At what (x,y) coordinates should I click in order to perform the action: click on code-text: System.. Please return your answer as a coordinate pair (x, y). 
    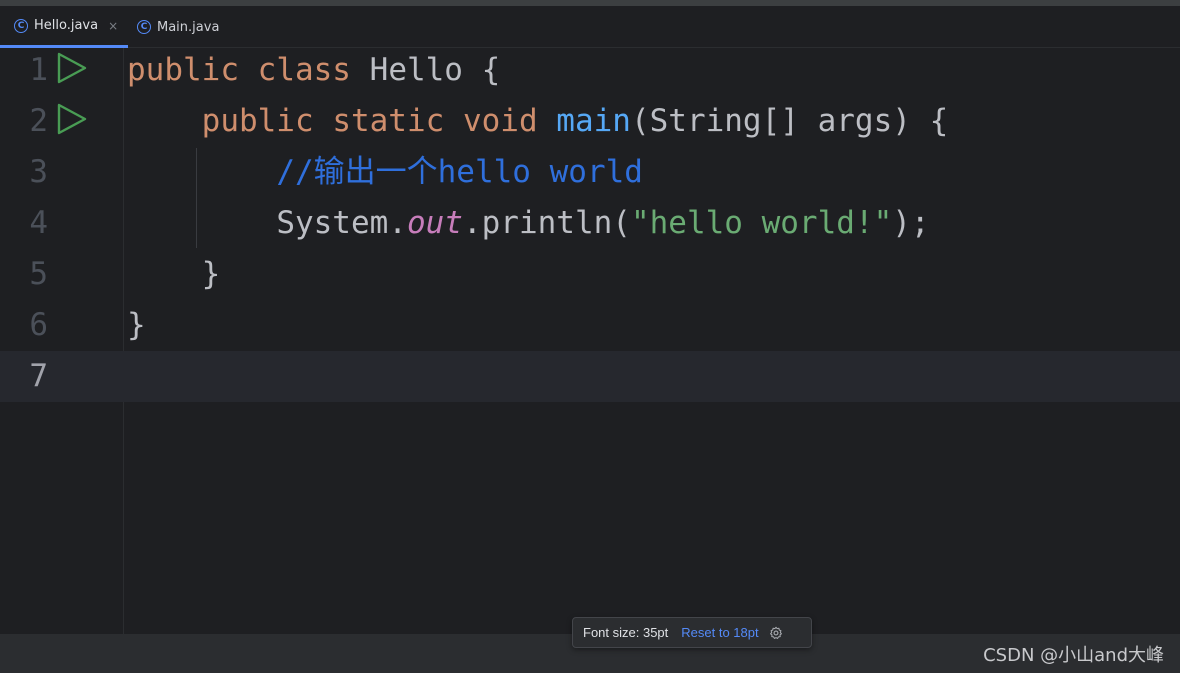
    Looking at the image, I should click on (341, 223).